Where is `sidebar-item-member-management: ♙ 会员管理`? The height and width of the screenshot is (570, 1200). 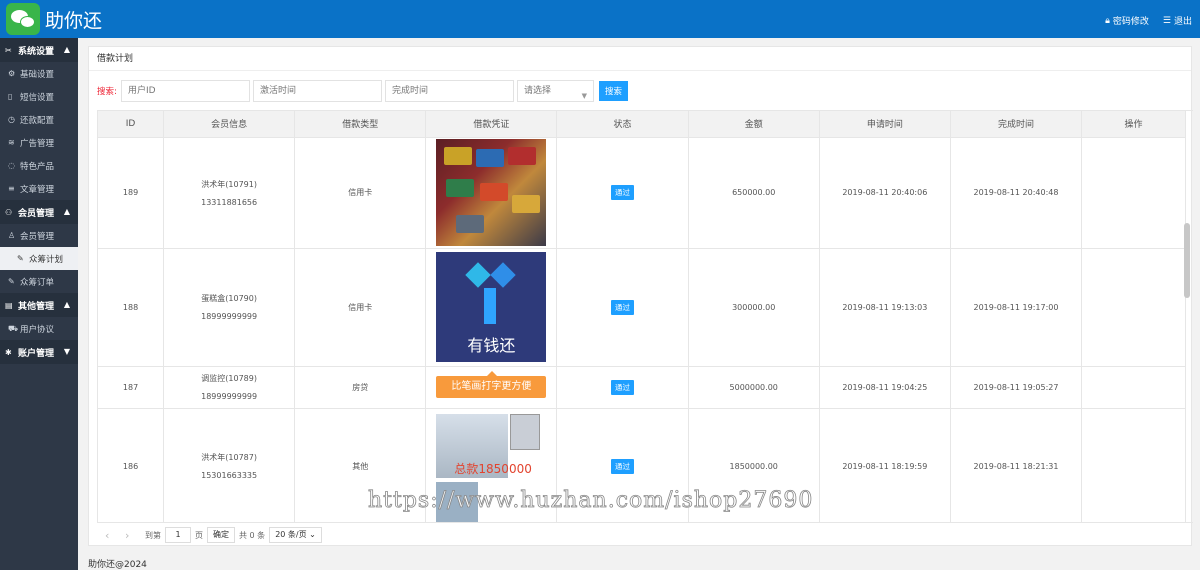
sidebar-item-member-management: ♙ 会员管理 is located at coordinates (39, 235).